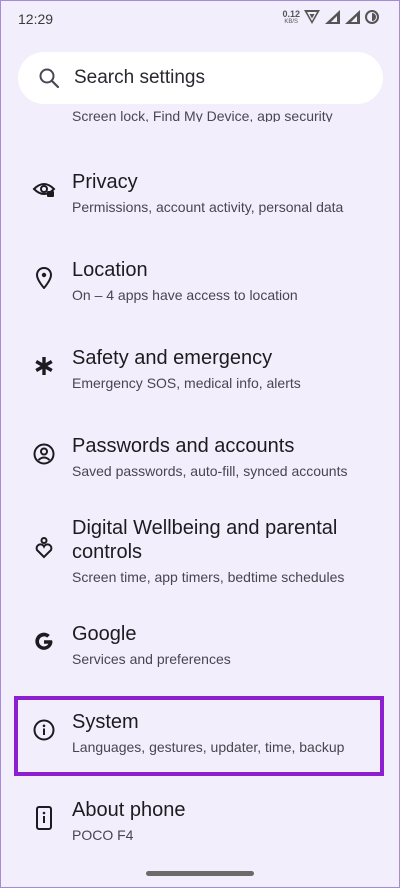 This screenshot has width=400, height=888. What do you see at coordinates (103, 835) in the screenshot?
I see `item-subtitle: POCO F4` at bounding box center [103, 835].